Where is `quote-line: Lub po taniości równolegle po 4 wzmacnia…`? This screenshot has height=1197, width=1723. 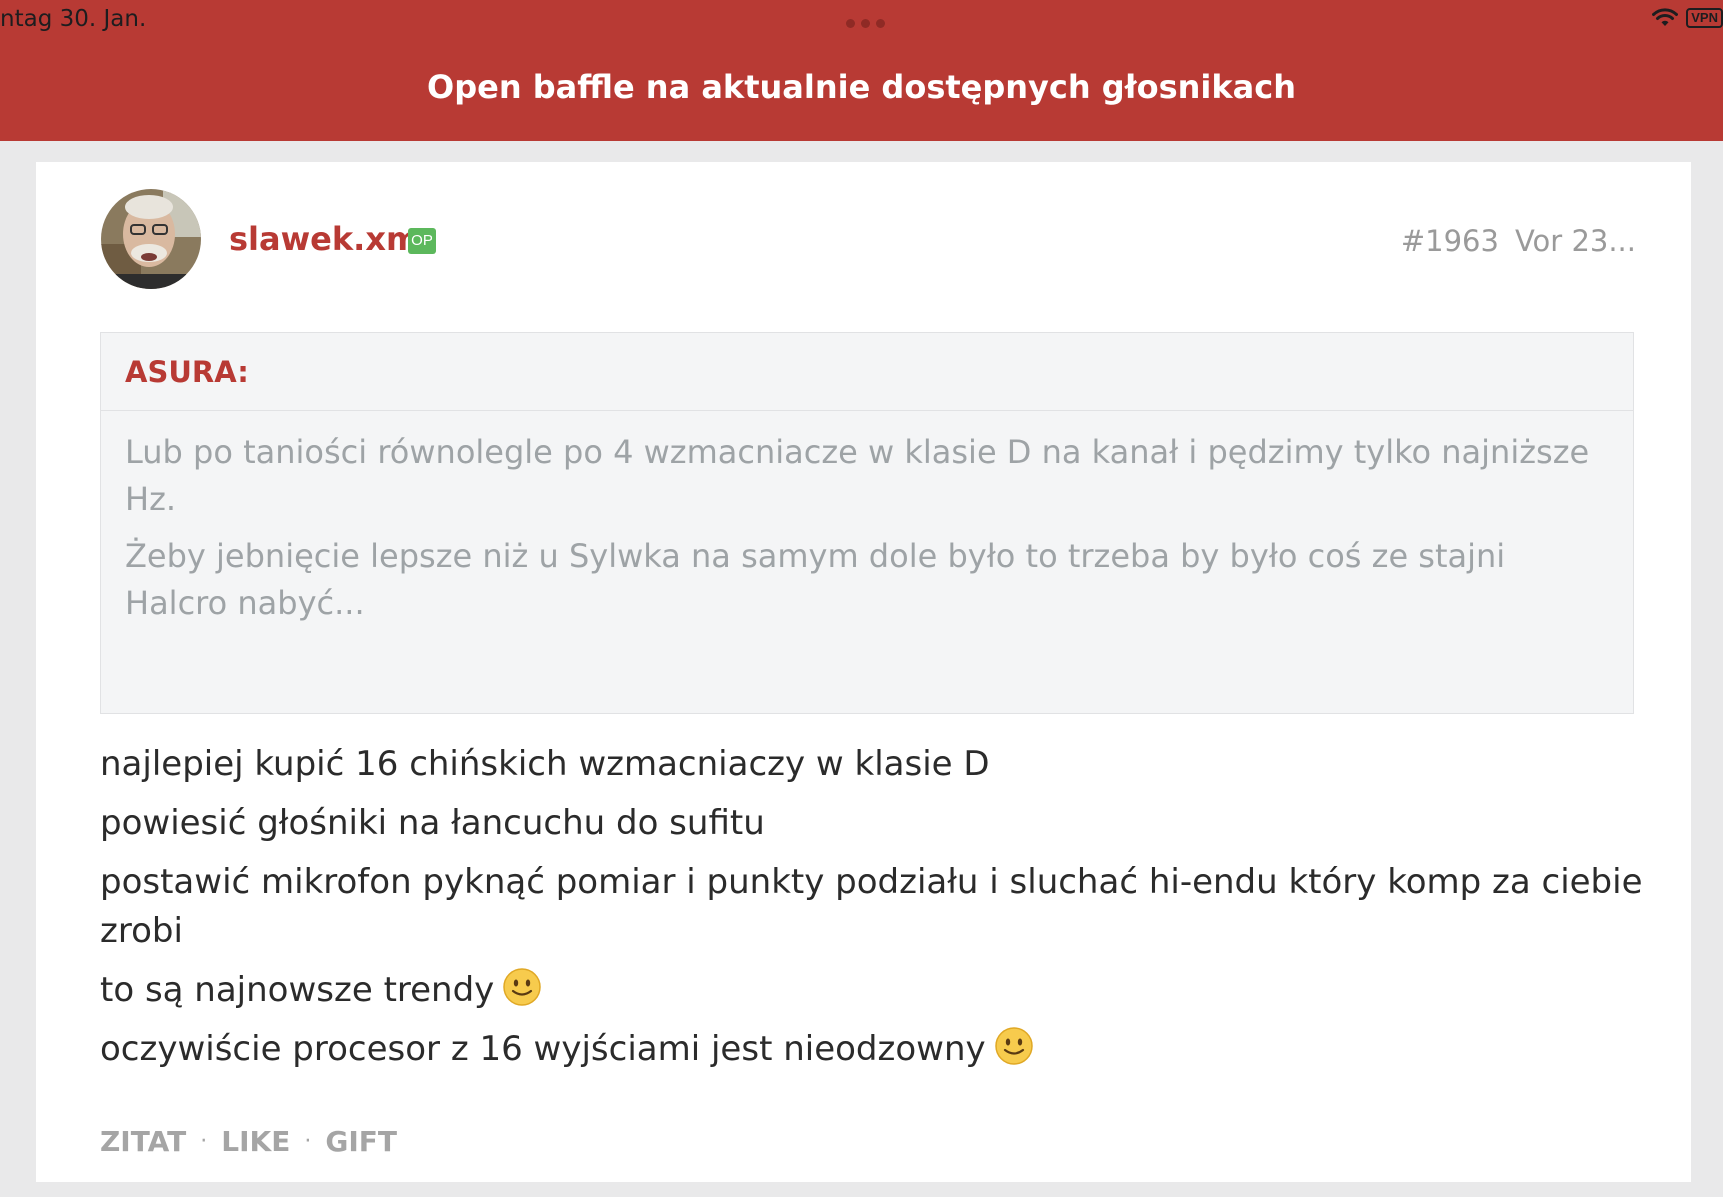 quote-line: Lub po taniości równolegle po 4 wzmacnia… is located at coordinates (857, 475).